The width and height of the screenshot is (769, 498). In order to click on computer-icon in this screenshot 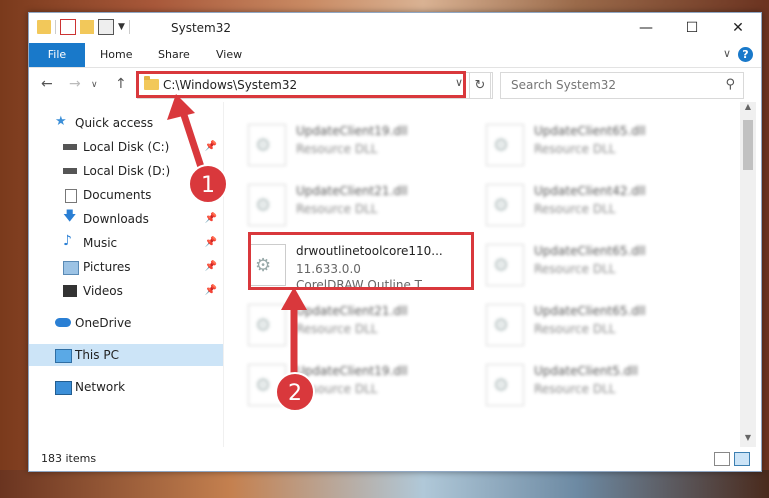, I will do `click(63, 356)`.